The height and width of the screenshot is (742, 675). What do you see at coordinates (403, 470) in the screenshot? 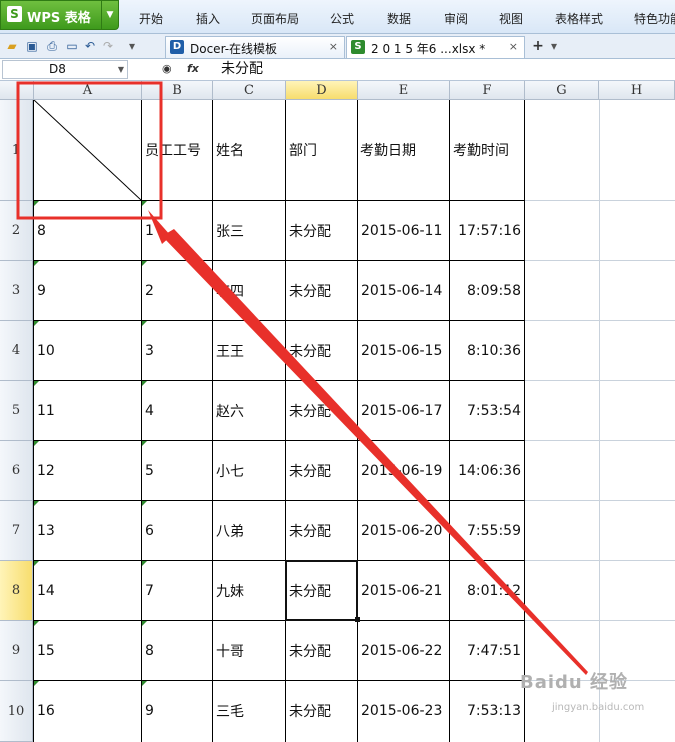
I see `cell-e6: 2015-06-19` at bounding box center [403, 470].